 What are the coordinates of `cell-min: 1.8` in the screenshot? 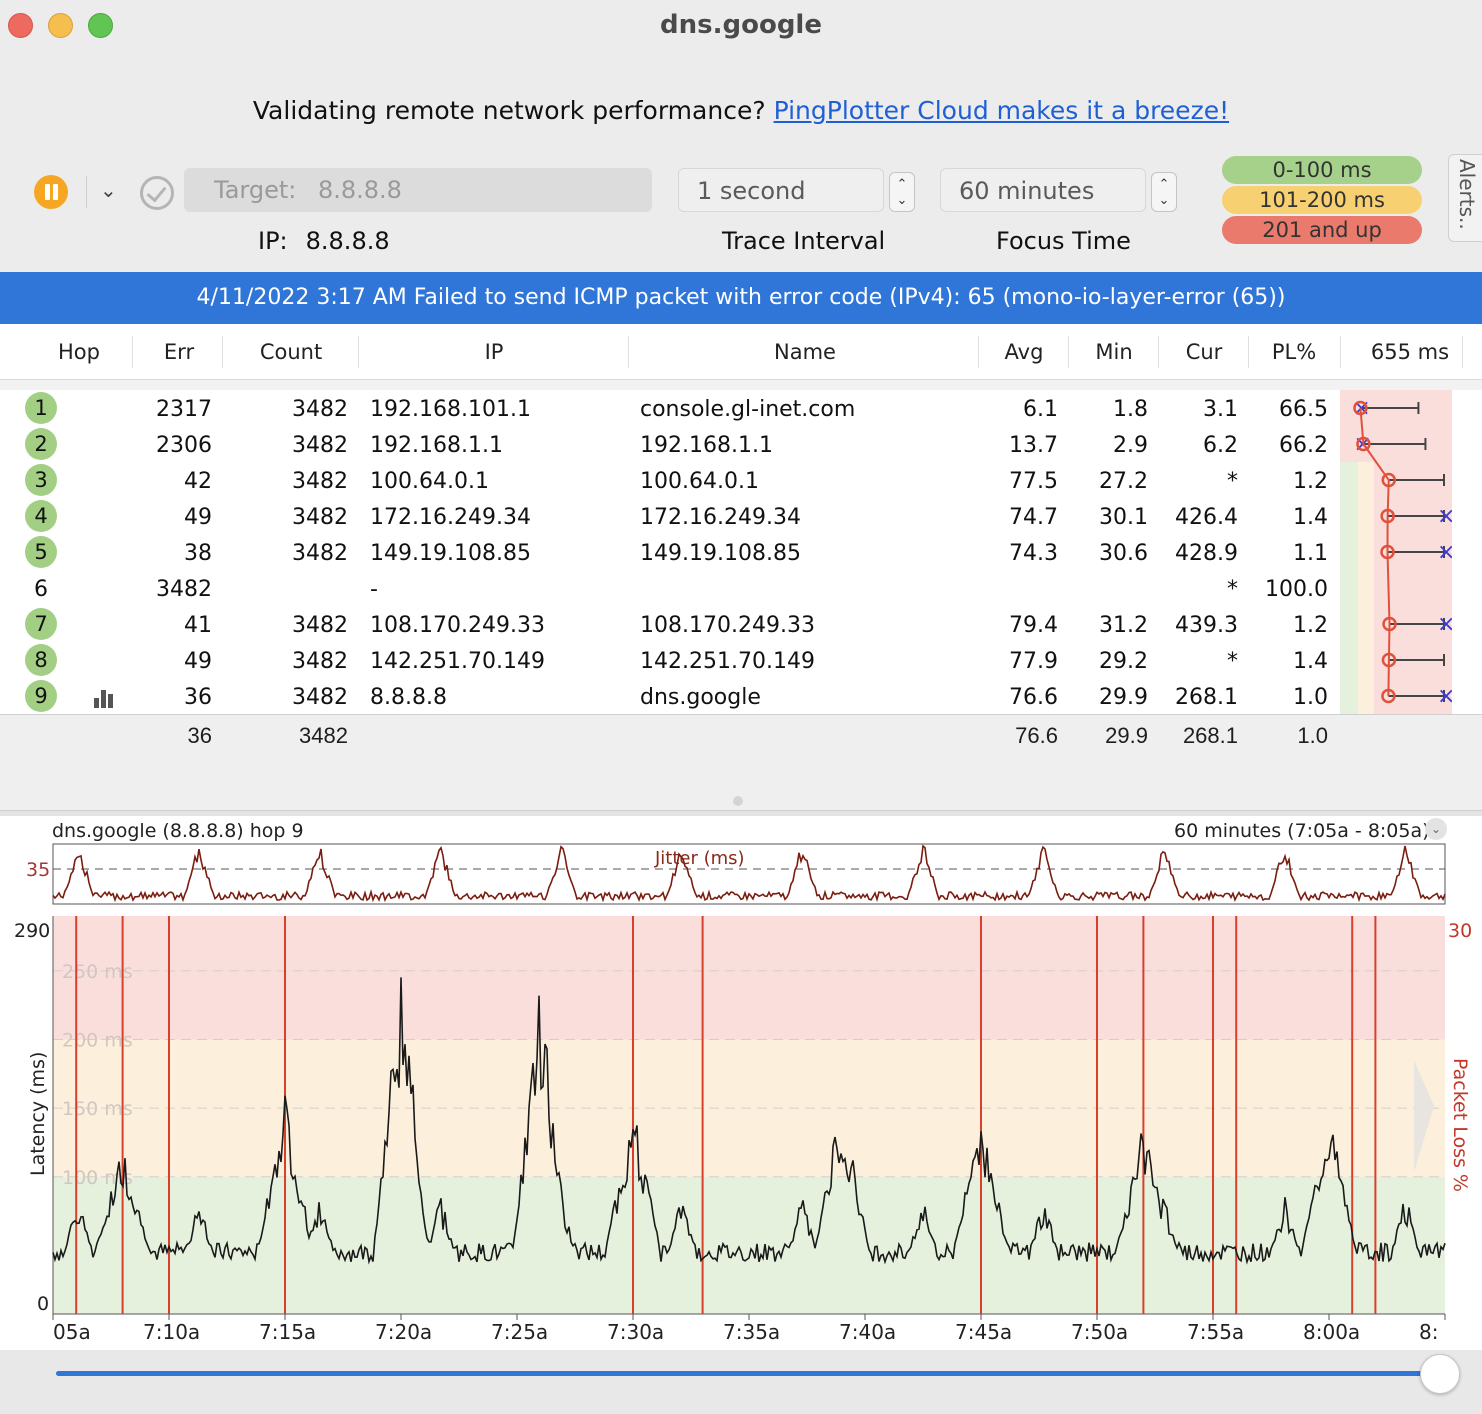 It's located at (1130, 409).